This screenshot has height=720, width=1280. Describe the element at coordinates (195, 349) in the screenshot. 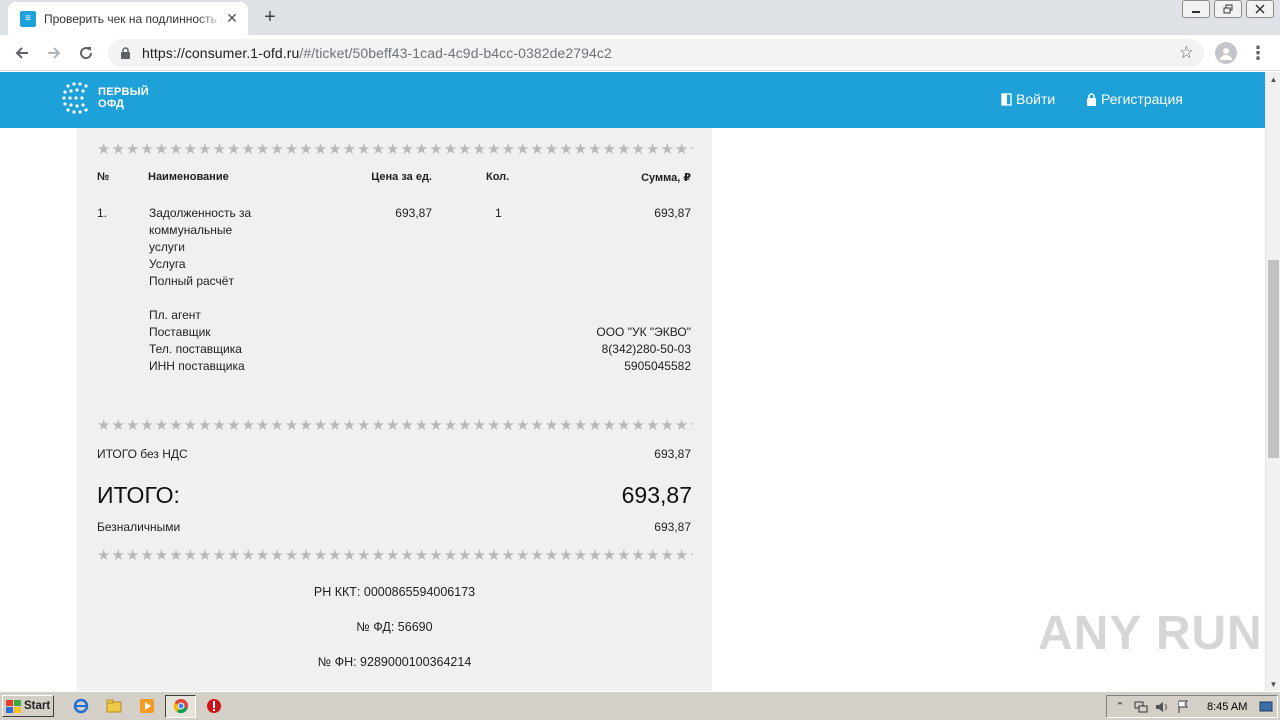

I see `supplier-phone-label: Тел. поставщика` at that location.